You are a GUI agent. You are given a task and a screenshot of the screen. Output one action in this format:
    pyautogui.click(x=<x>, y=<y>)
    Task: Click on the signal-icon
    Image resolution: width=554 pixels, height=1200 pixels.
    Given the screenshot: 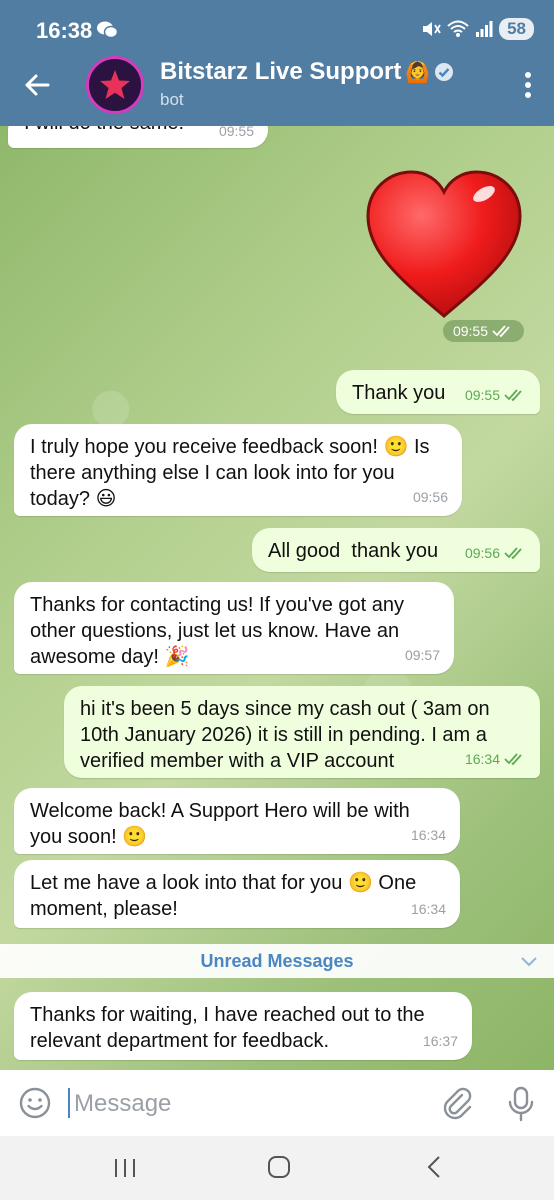 What is the action you would take?
    pyautogui.click(x=484, y=29)
    